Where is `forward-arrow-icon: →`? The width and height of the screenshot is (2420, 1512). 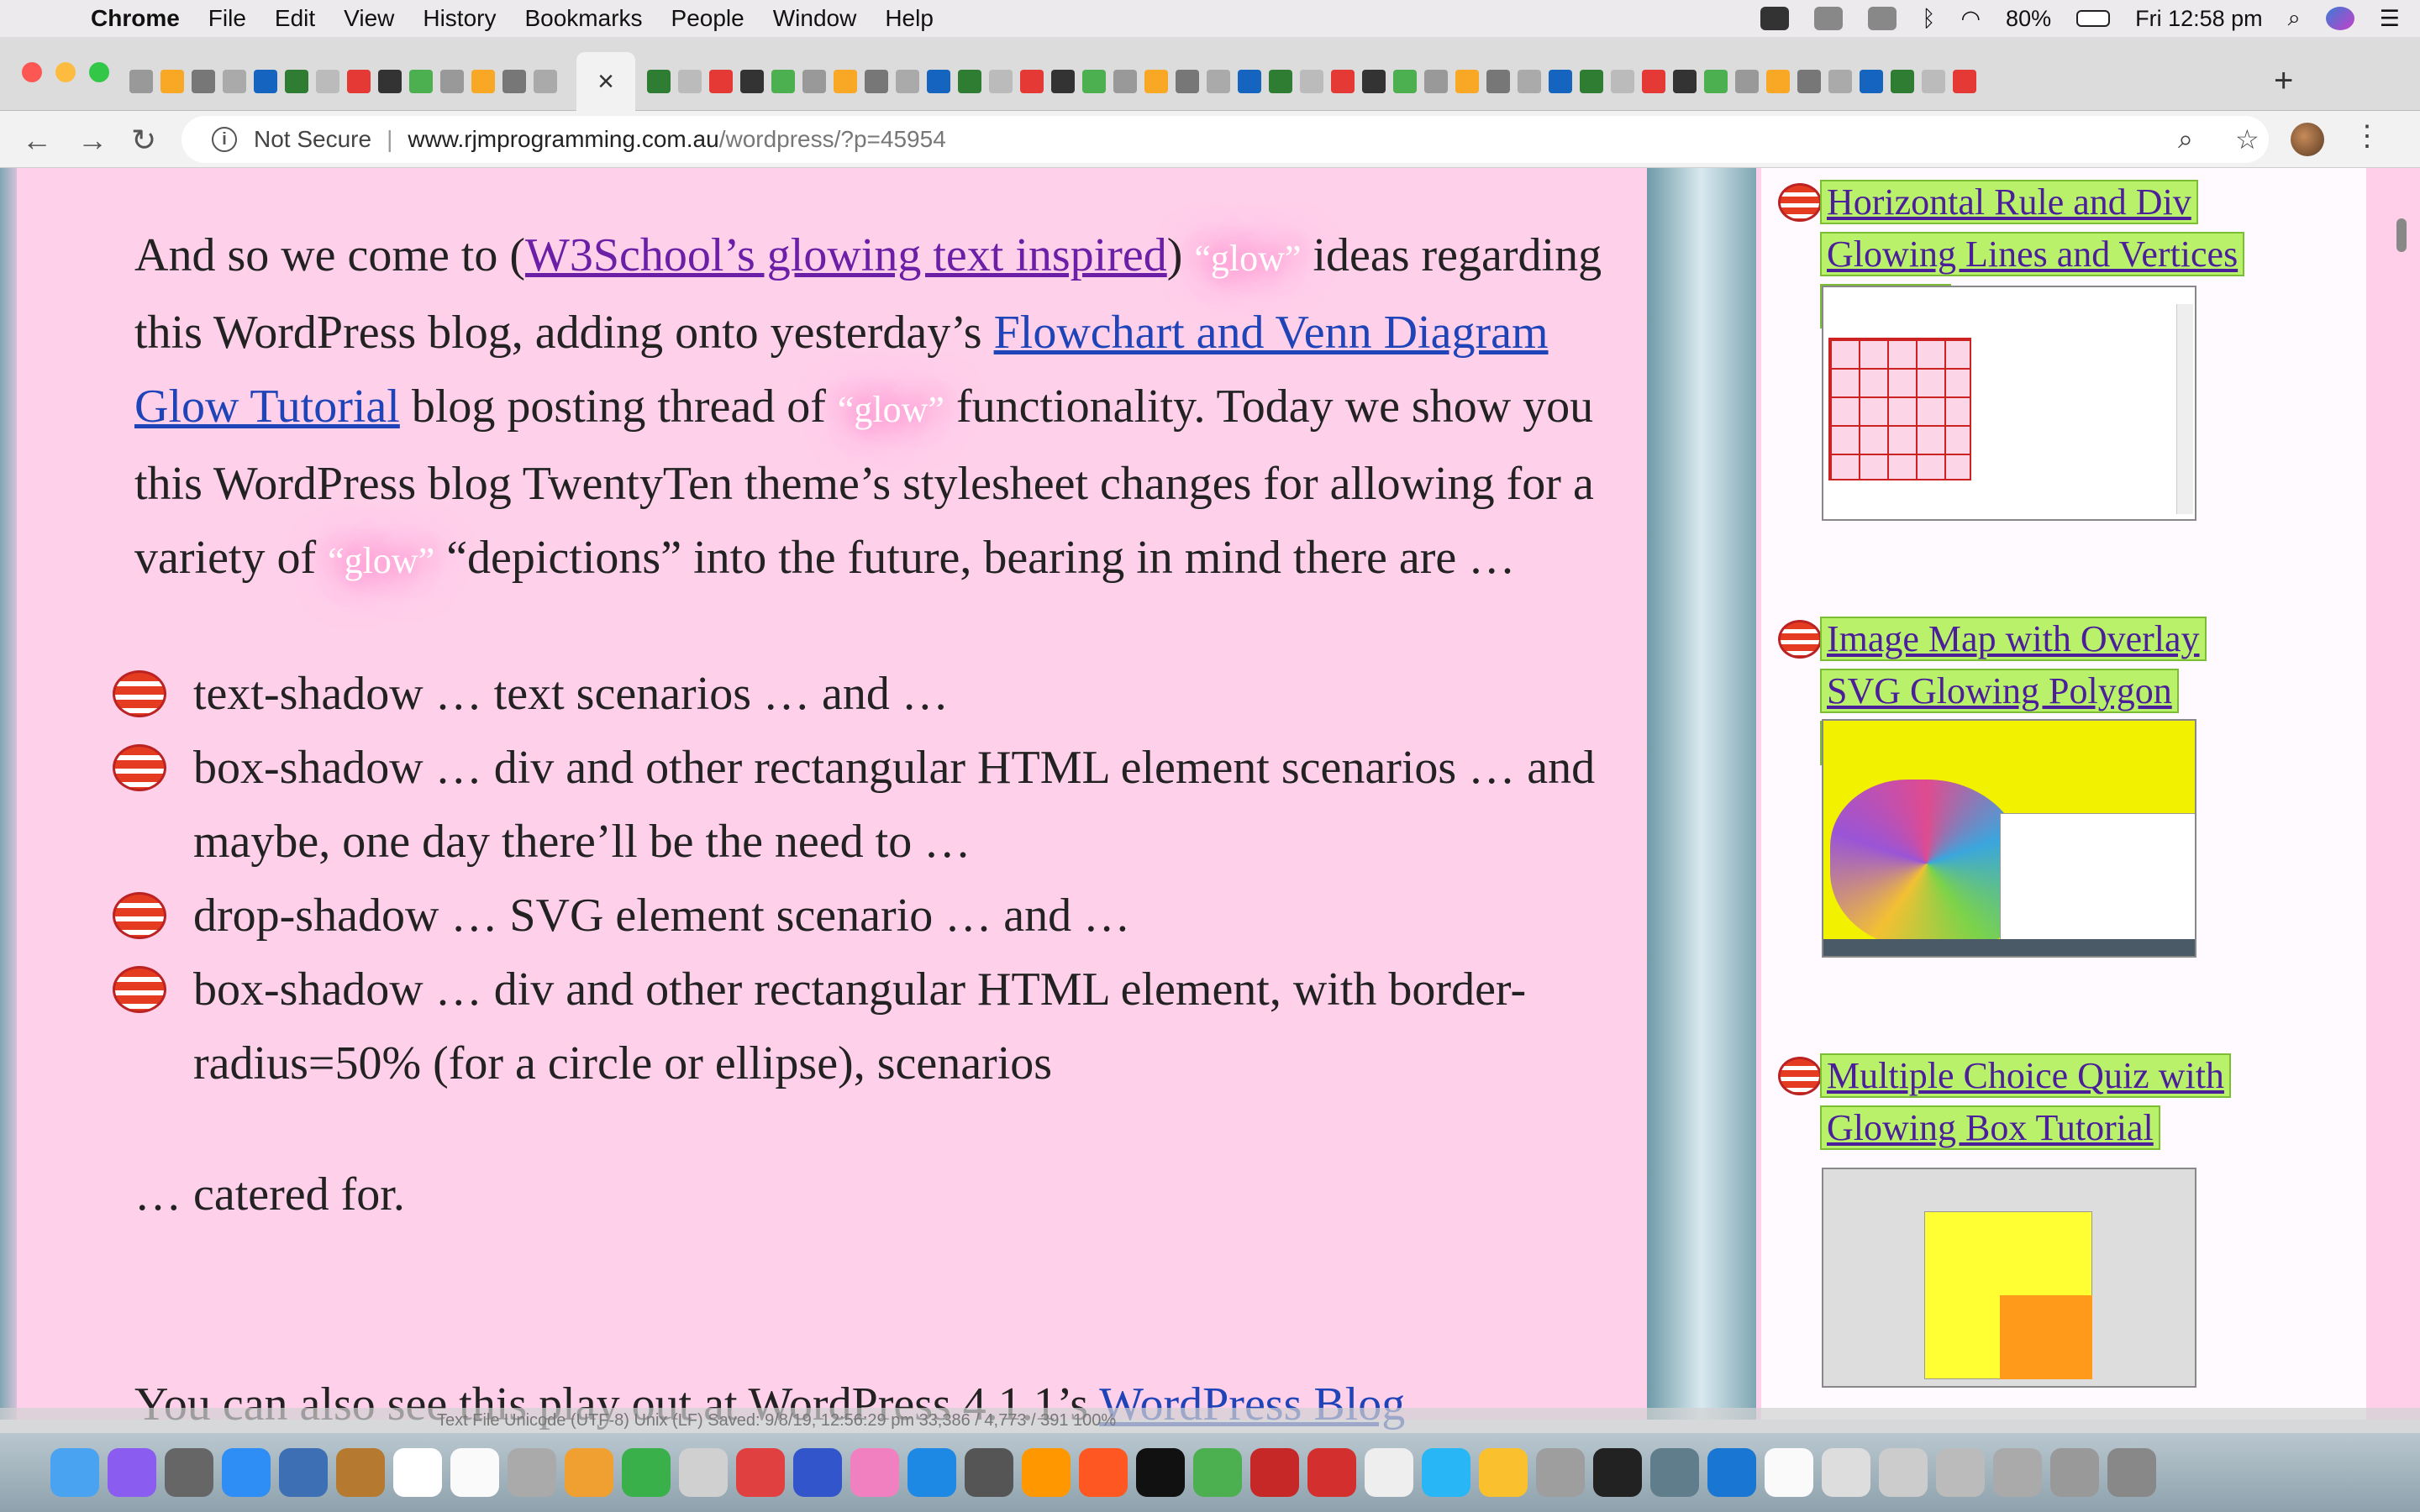
forward-arrow-icon: → is located at coordinates (92, 140).